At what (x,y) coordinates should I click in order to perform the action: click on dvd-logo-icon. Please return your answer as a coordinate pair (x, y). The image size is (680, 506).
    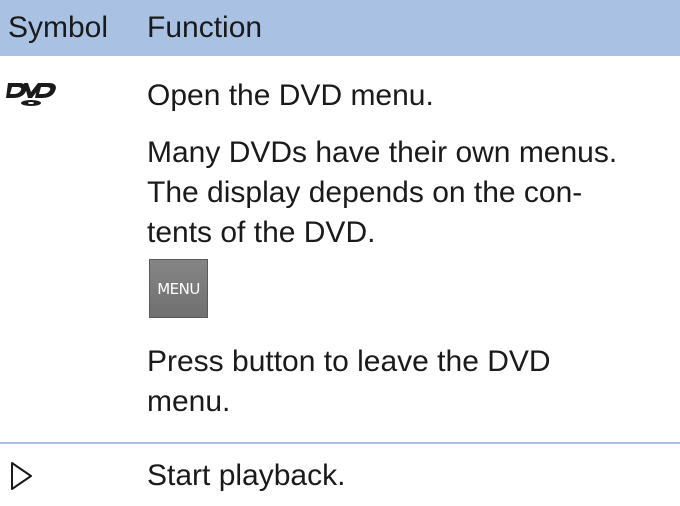
    Looking at the image, I should click on (31, 96).